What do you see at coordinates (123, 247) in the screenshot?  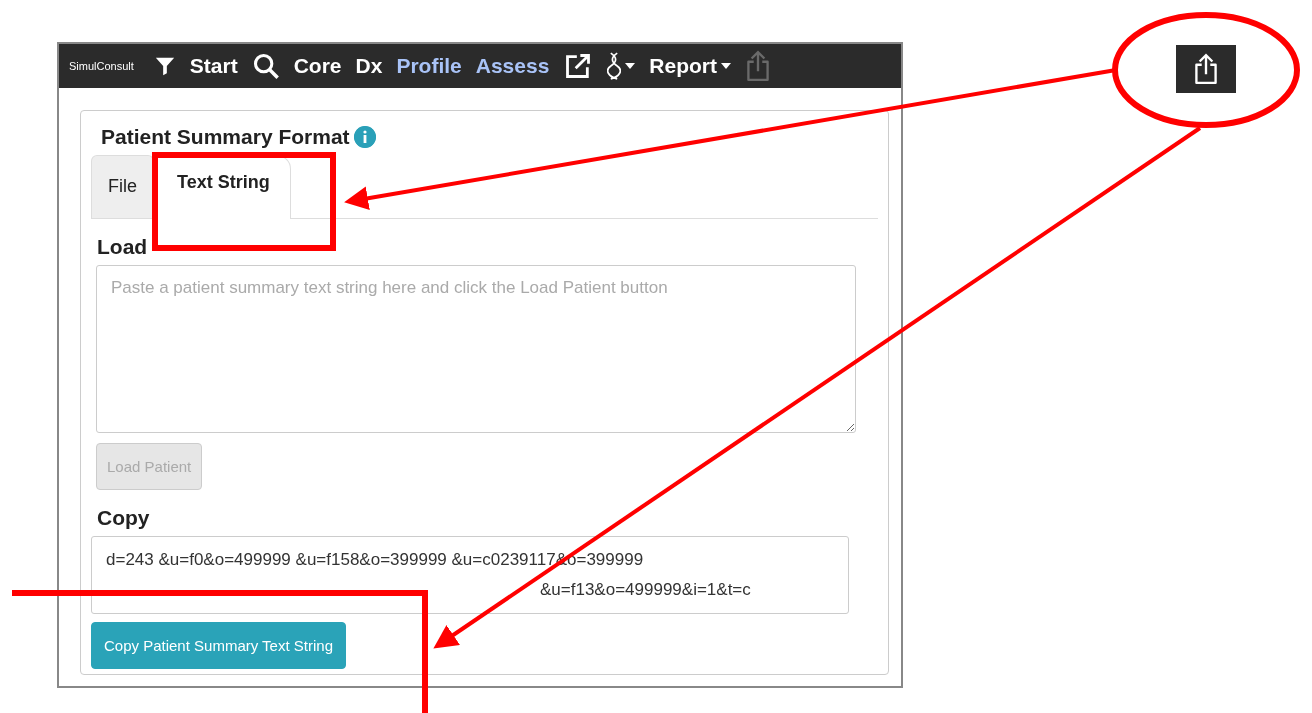 I see `section-heading: Load` at bounding box center [123, 247].